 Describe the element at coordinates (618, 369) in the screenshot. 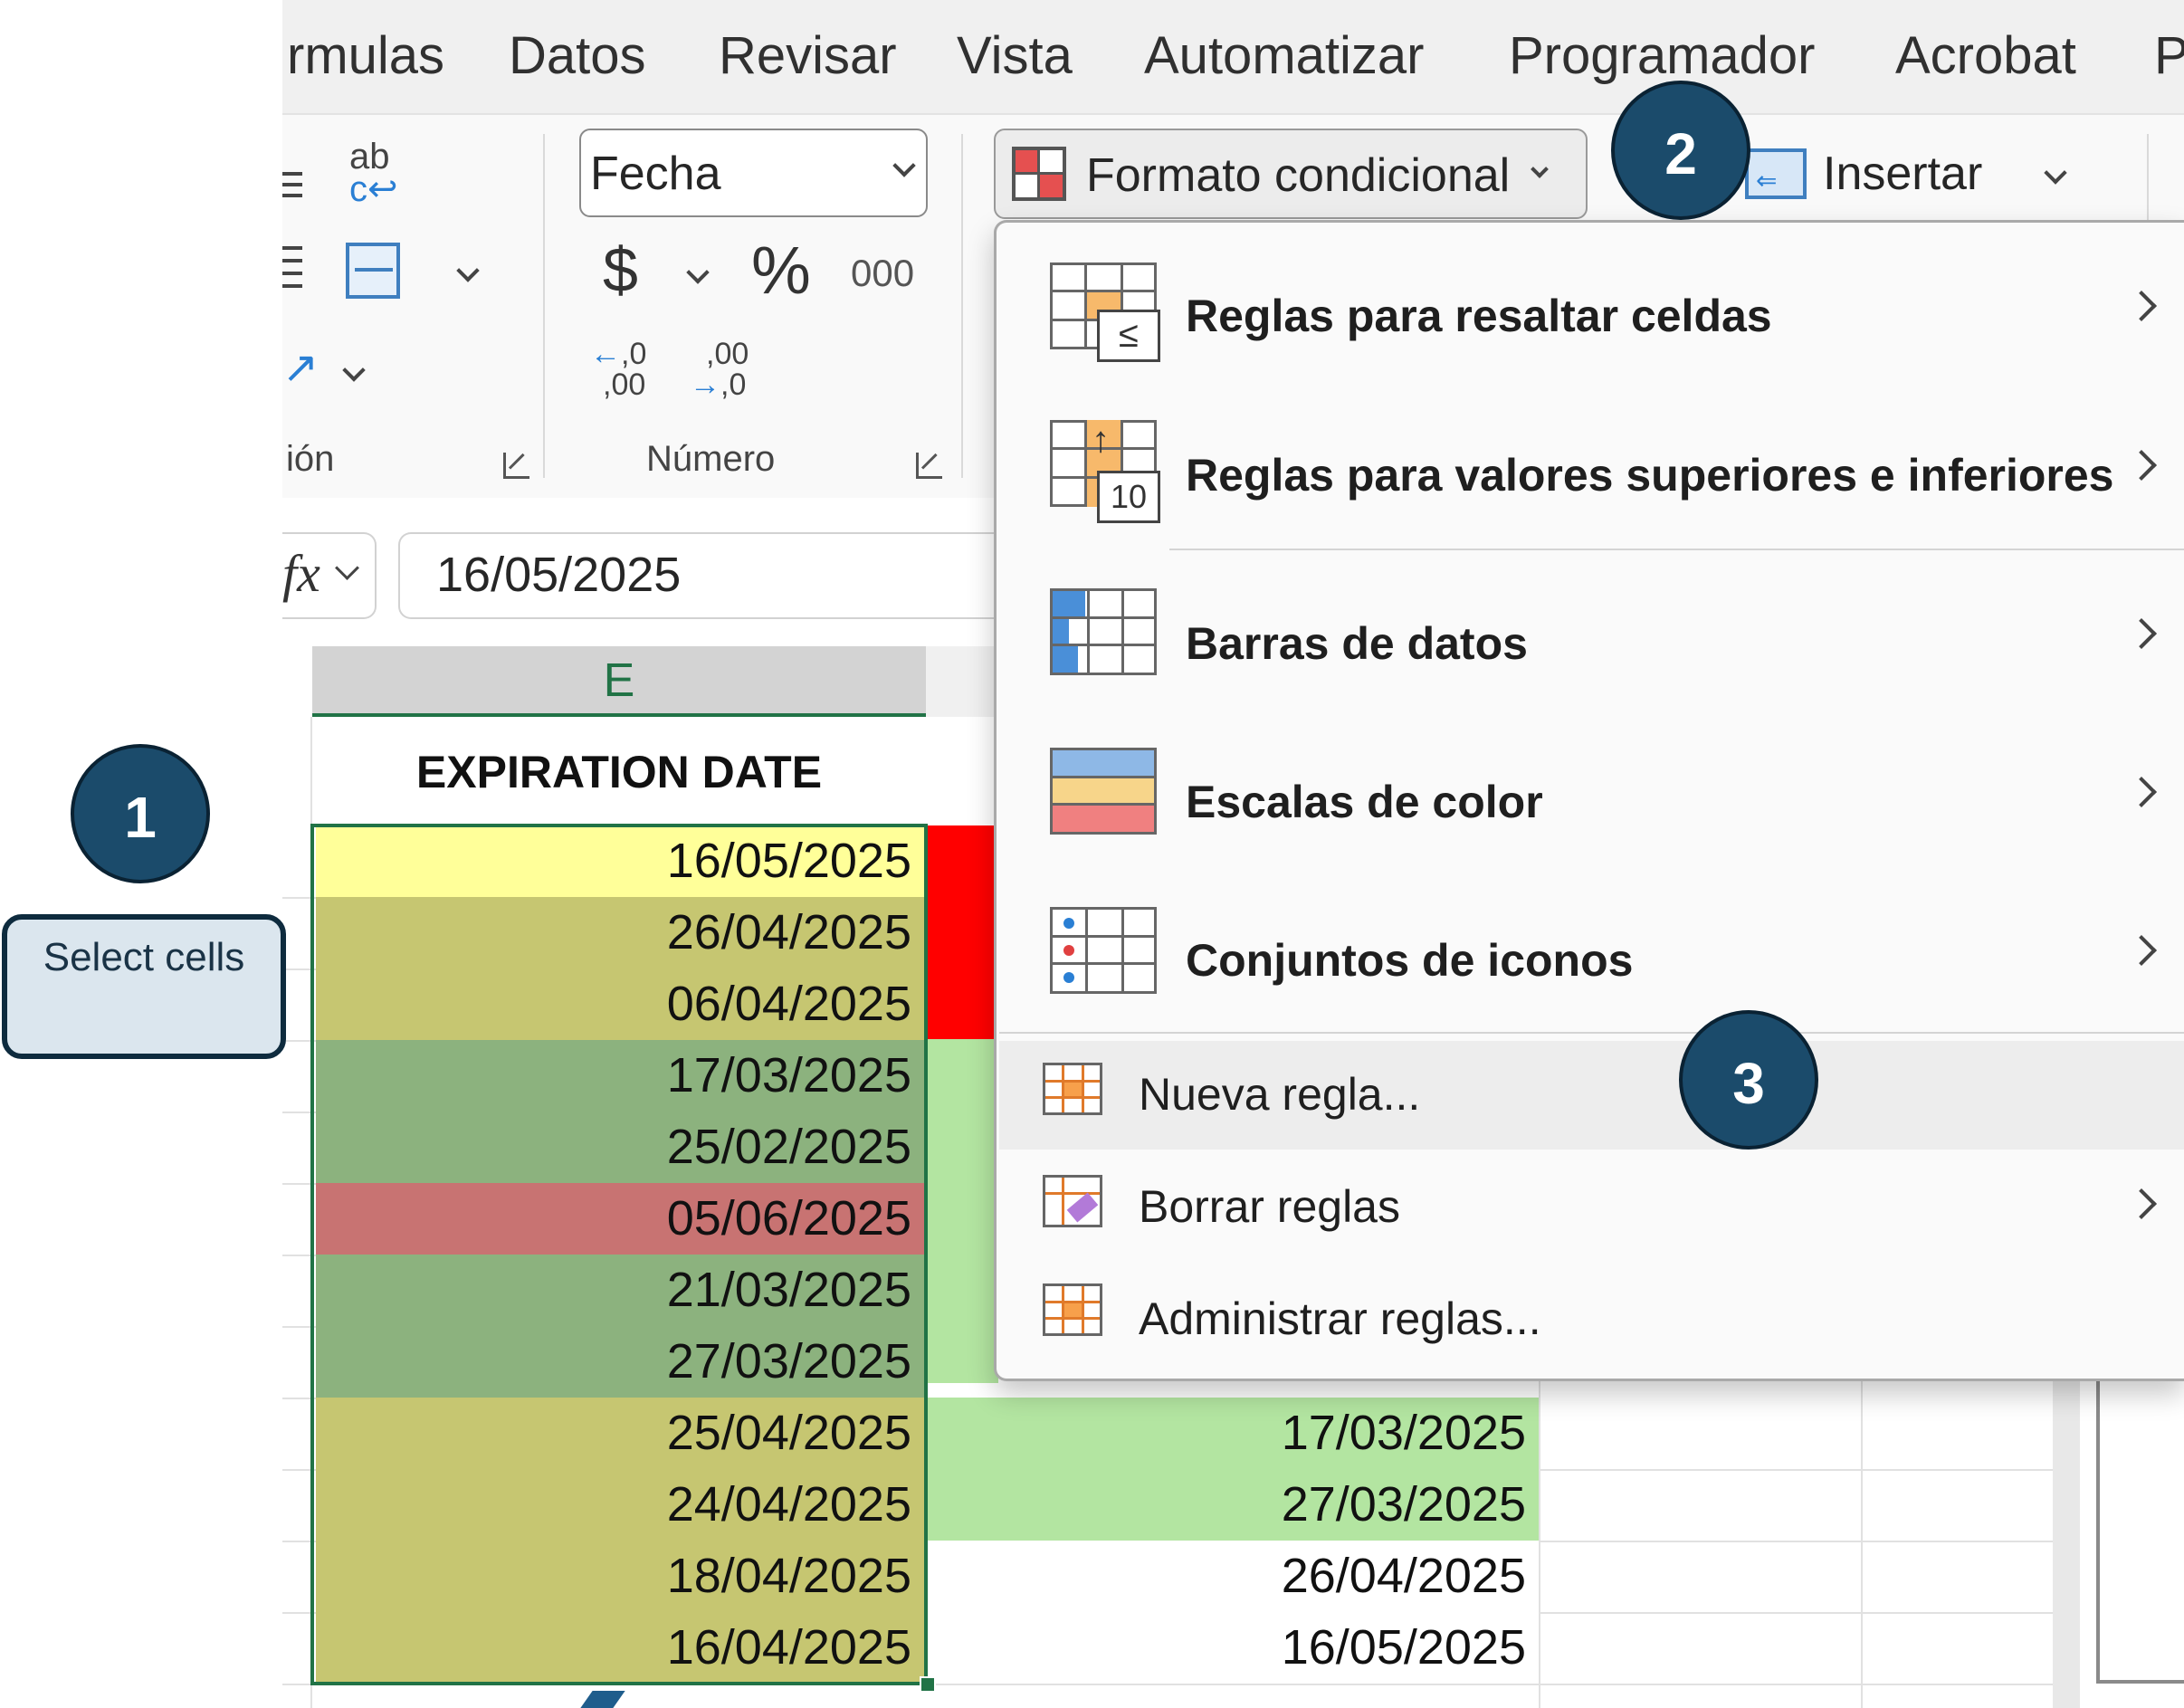

I see `increase-decimal-icon: ←,0,00` at that location.